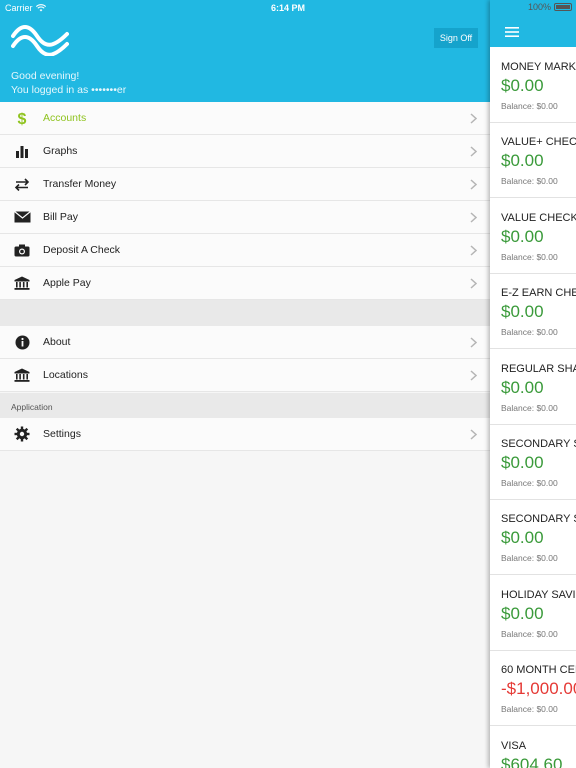  What do you see at coordinates (514, 745) in the screenshot?
I see `account-name: VISA` at bounding box center [514, 745].